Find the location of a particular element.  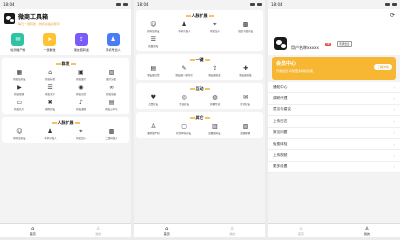

apps-icon: ▤ is located at coordinates (111, 102).